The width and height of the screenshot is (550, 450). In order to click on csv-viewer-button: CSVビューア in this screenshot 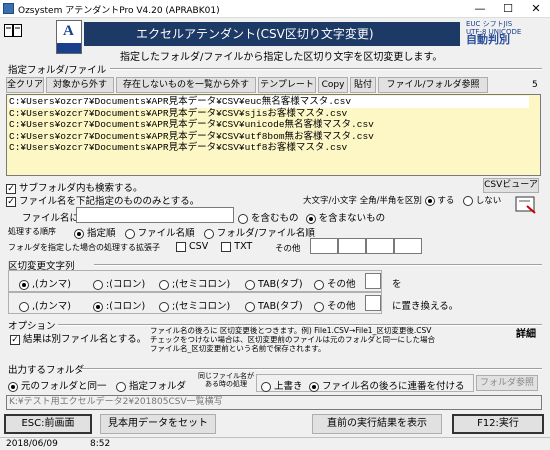, I will do `click(511, 185)`.